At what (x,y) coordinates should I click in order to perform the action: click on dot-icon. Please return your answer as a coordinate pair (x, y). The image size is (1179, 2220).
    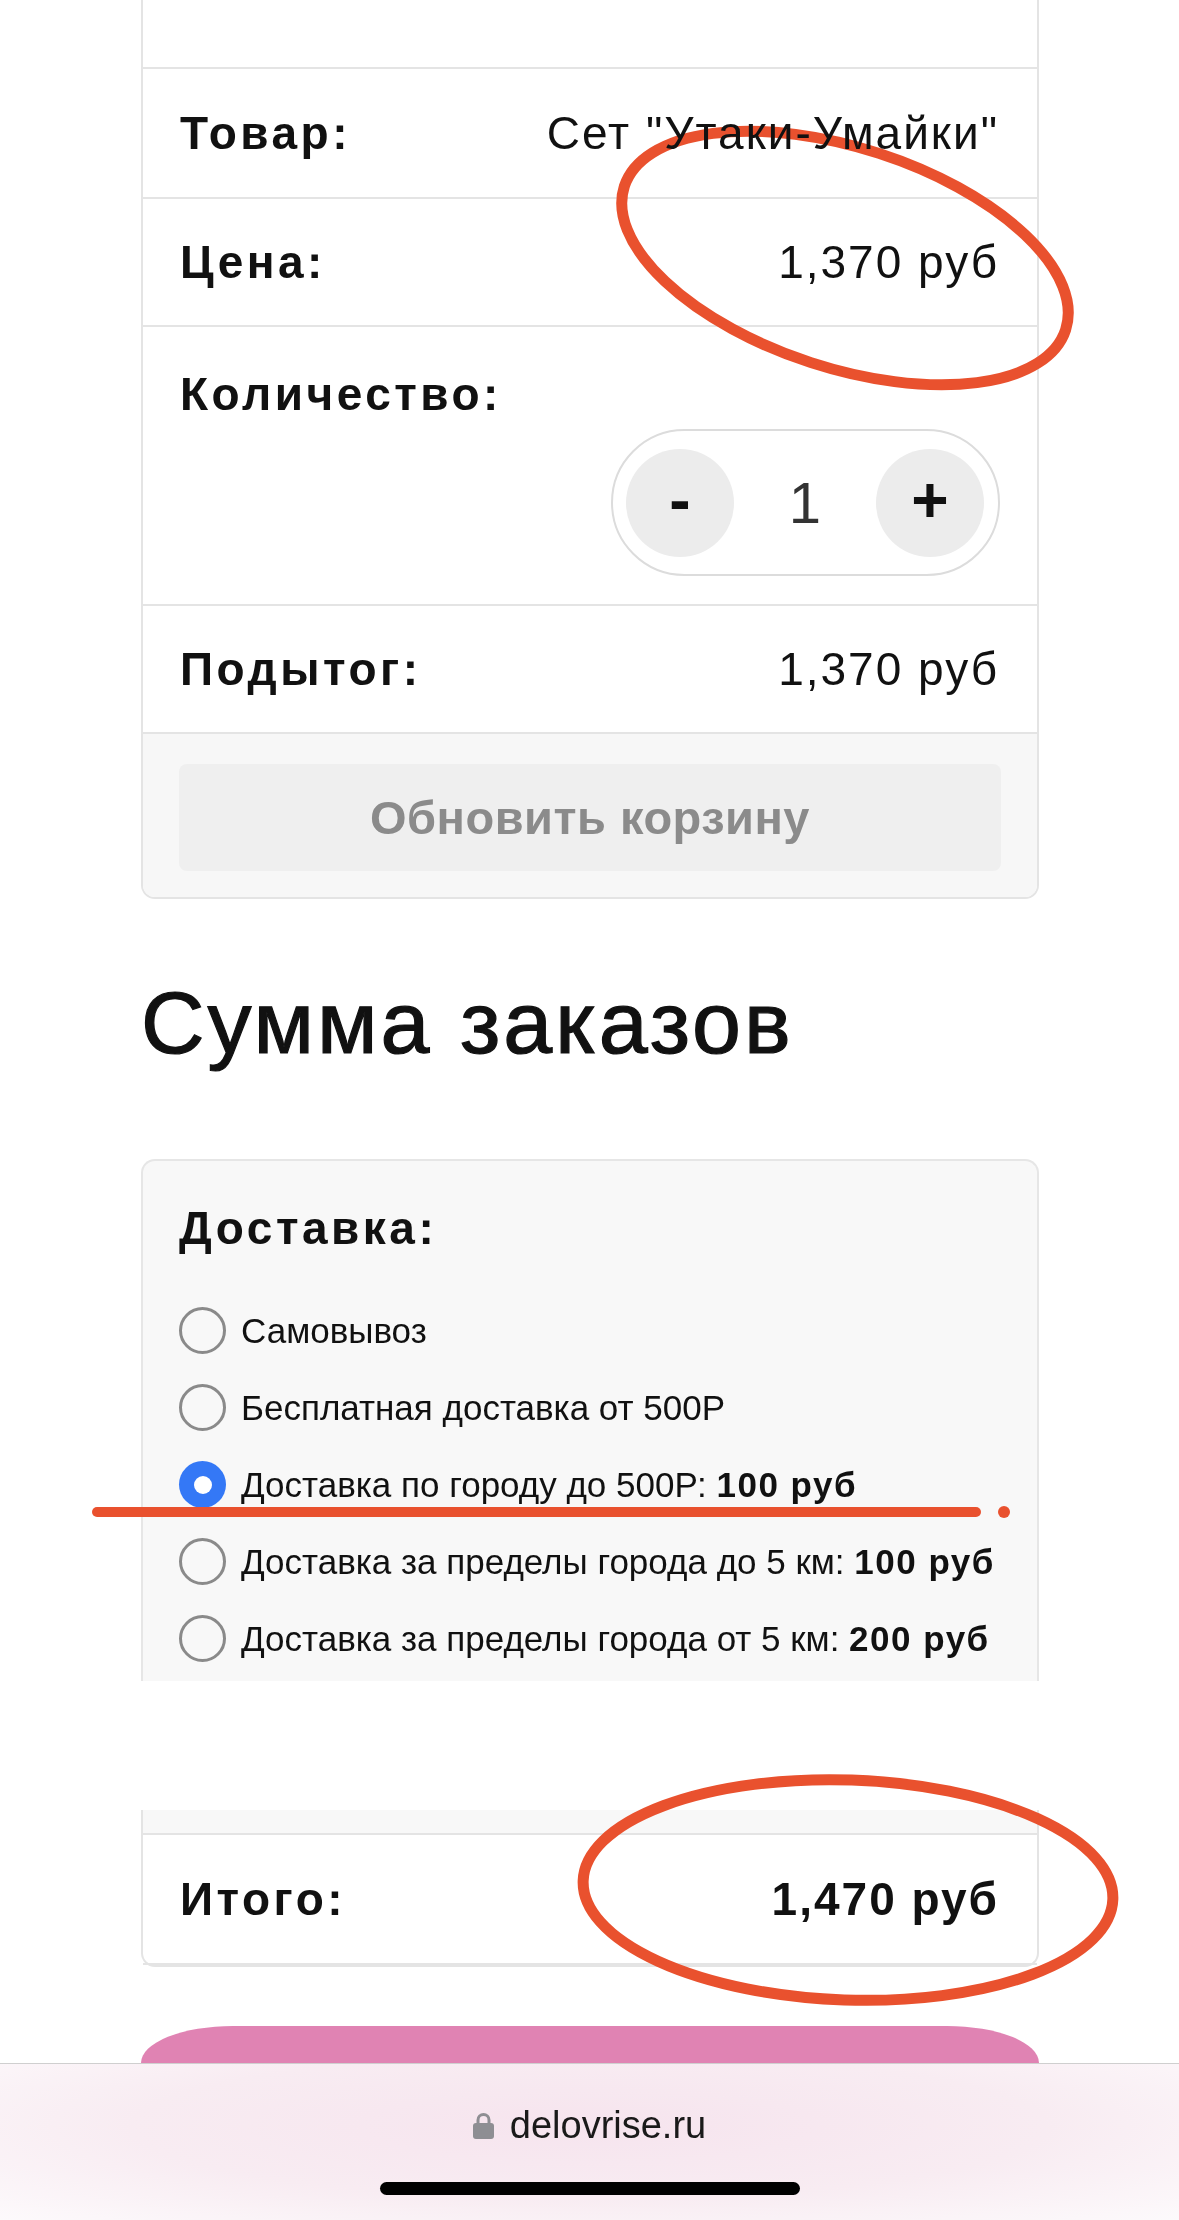
    Looking at the image, I should click on (1004, 1512).